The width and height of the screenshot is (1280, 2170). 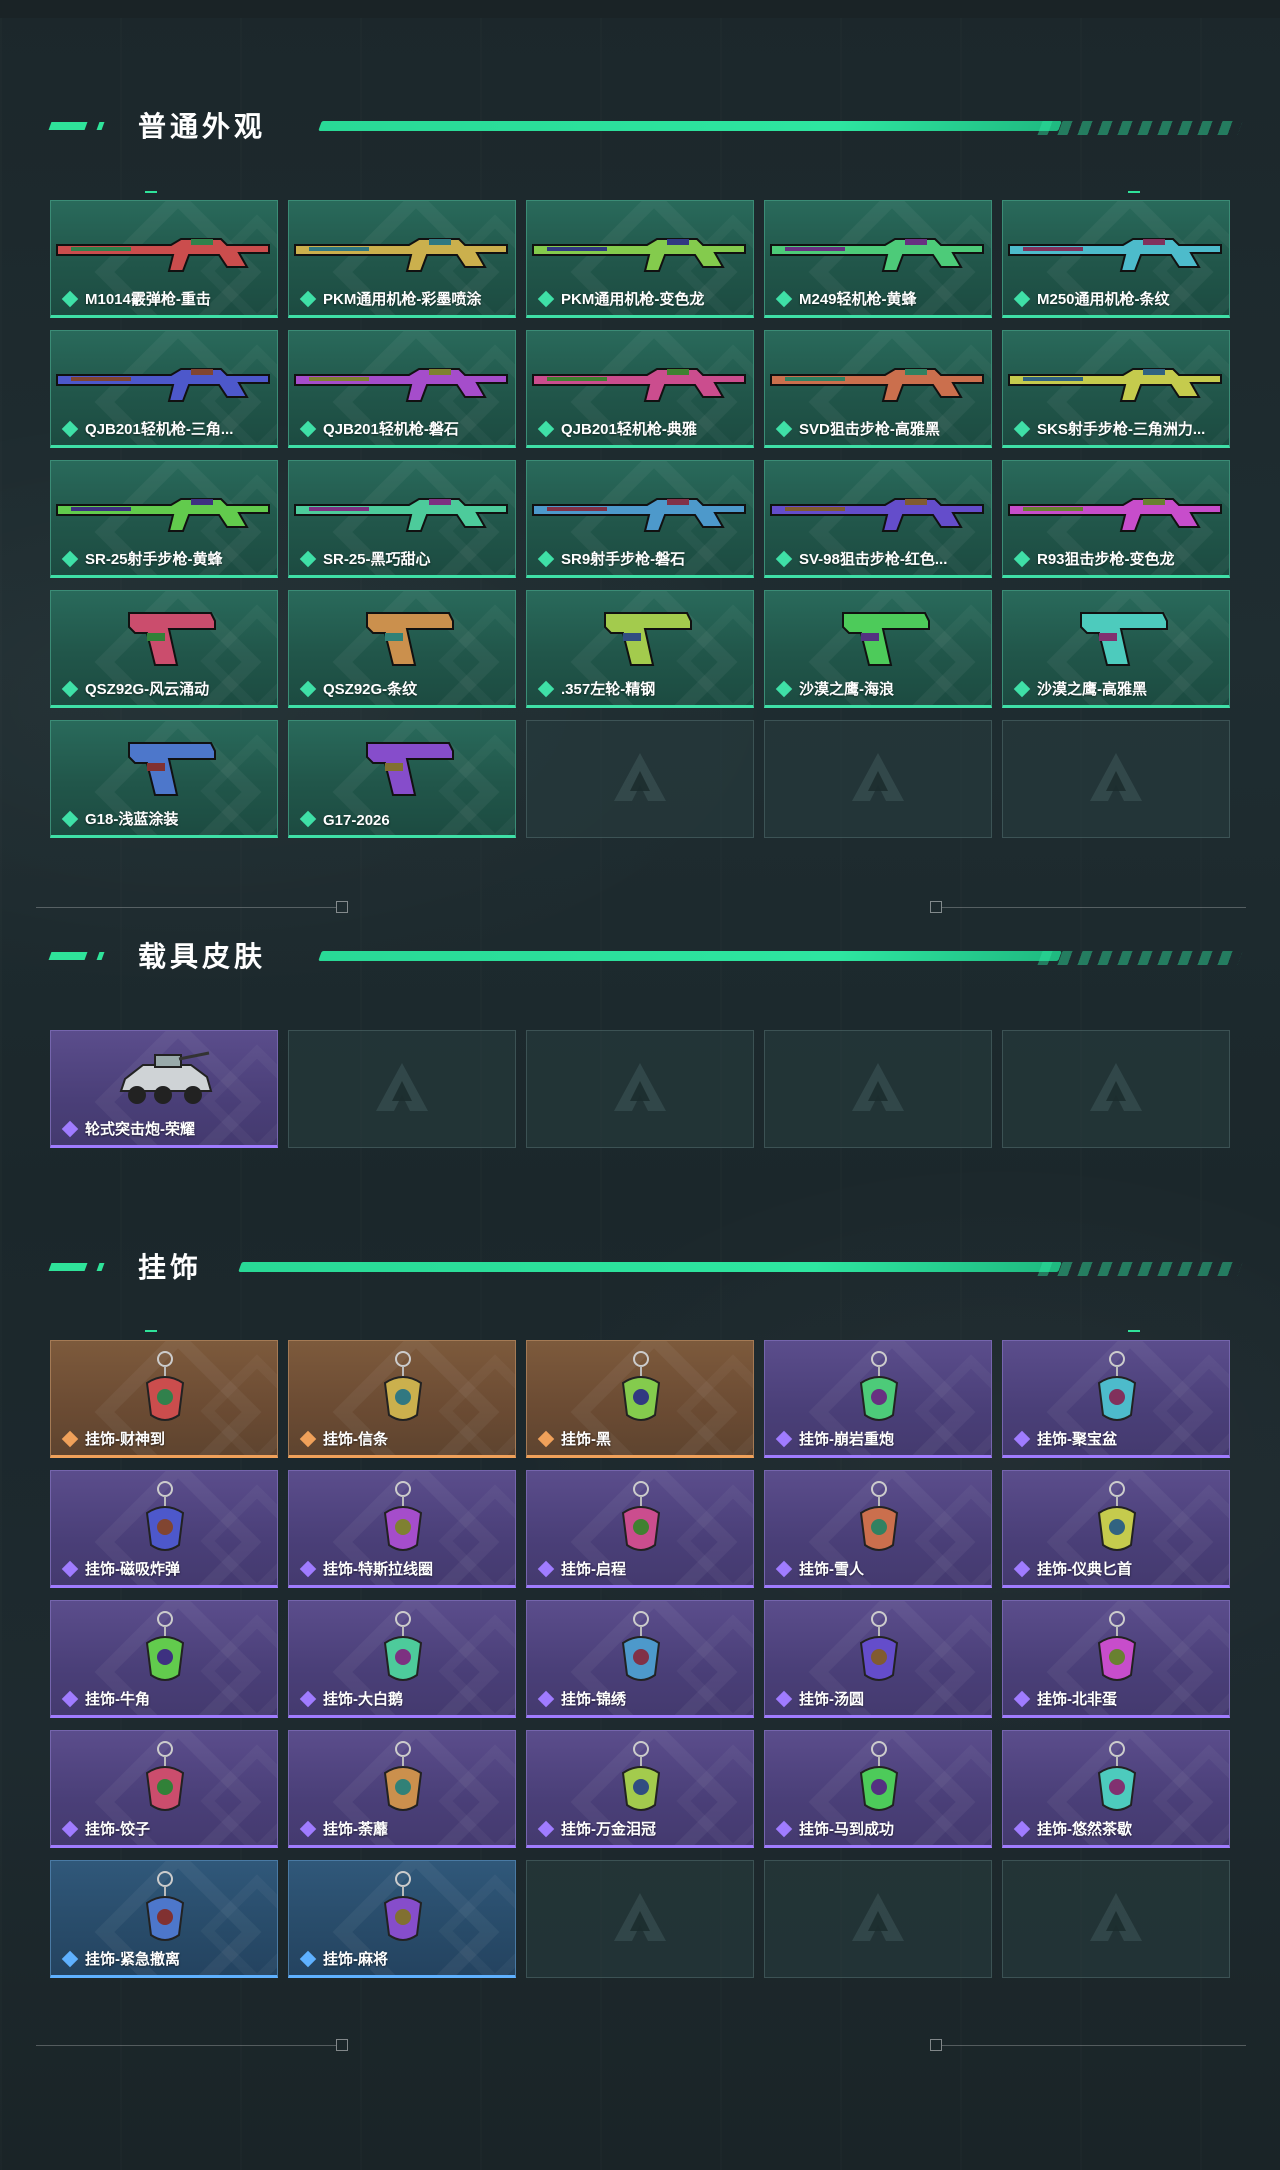 I want to click on item-label: 挂饰-马到成功, so click(x=846, y=1829).